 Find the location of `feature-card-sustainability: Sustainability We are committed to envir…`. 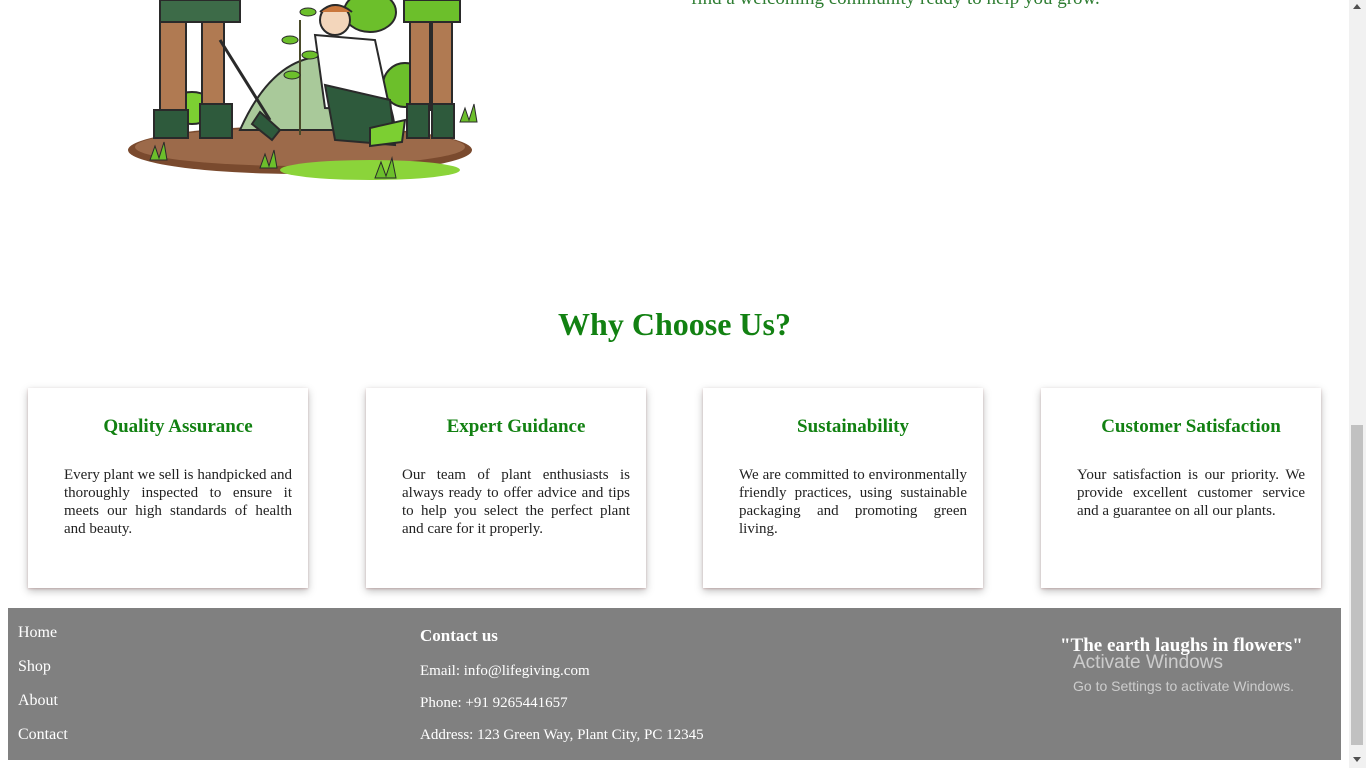

feature-card-sustainability: Sustainability We are committed to envir… is located at coordinates (843, 488).